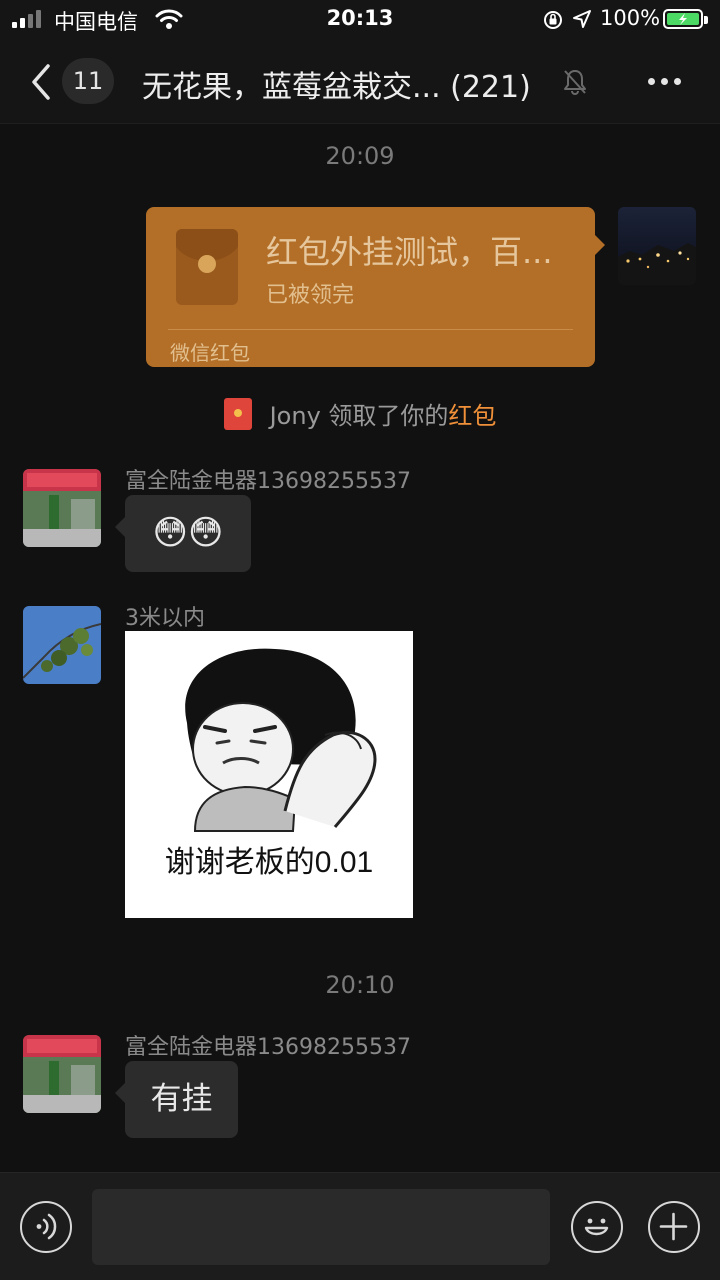 The height and width of the screenshot is (1280, 720). I want to click on voice-icon, so click(46, 1226).